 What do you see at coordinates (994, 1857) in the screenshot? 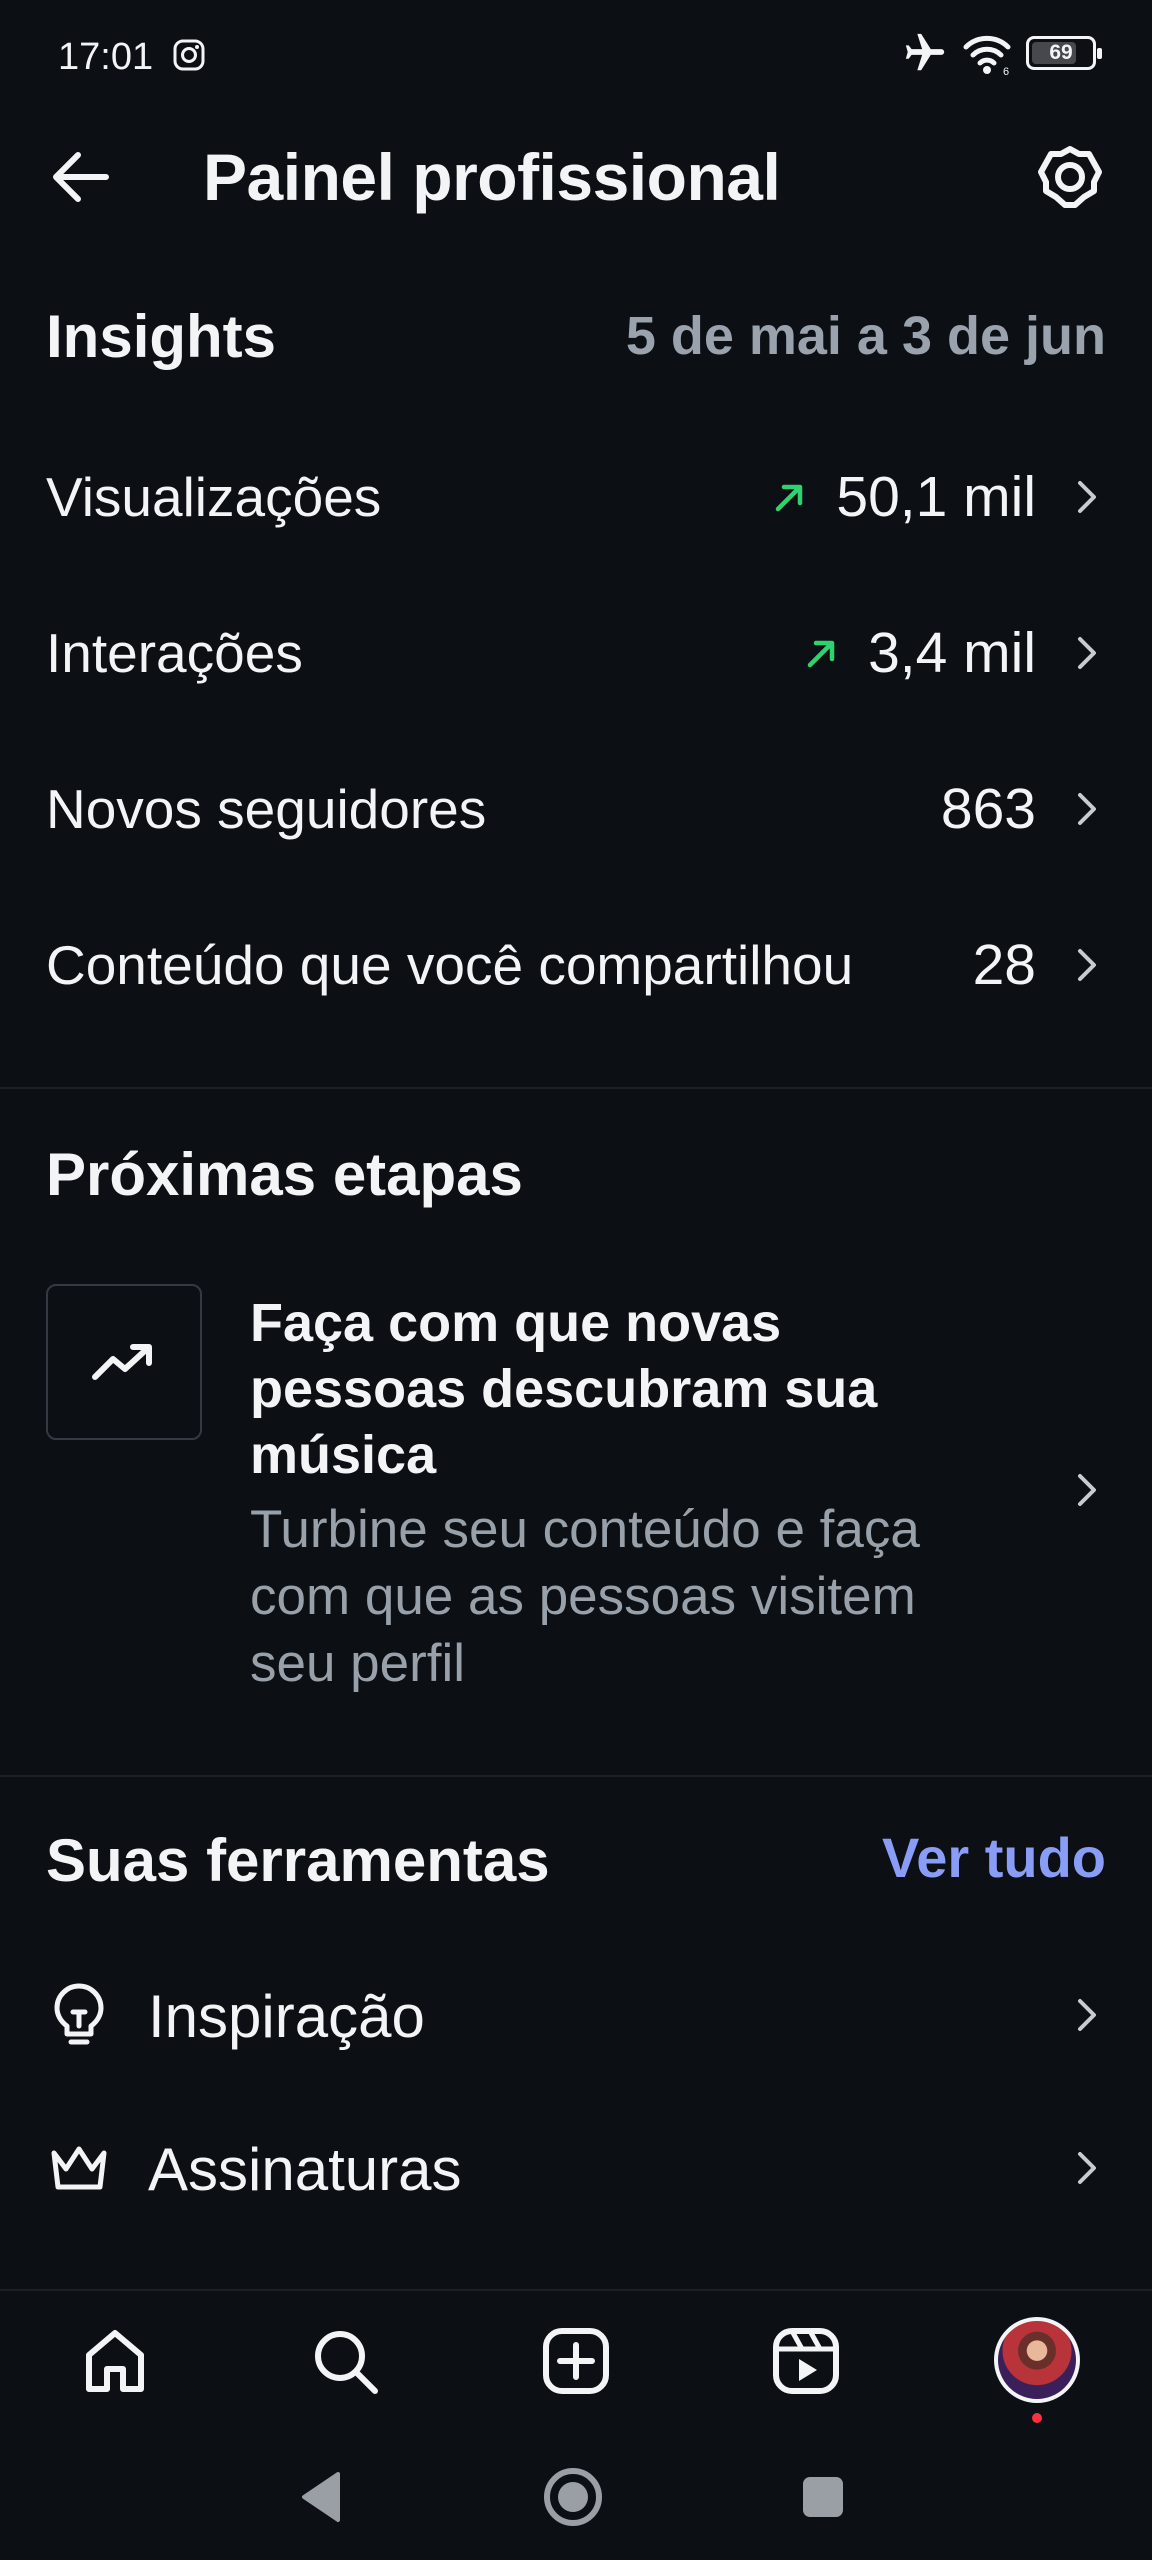
I see `see-all-link: Ver tudo` at bounding box center [994, 1857].